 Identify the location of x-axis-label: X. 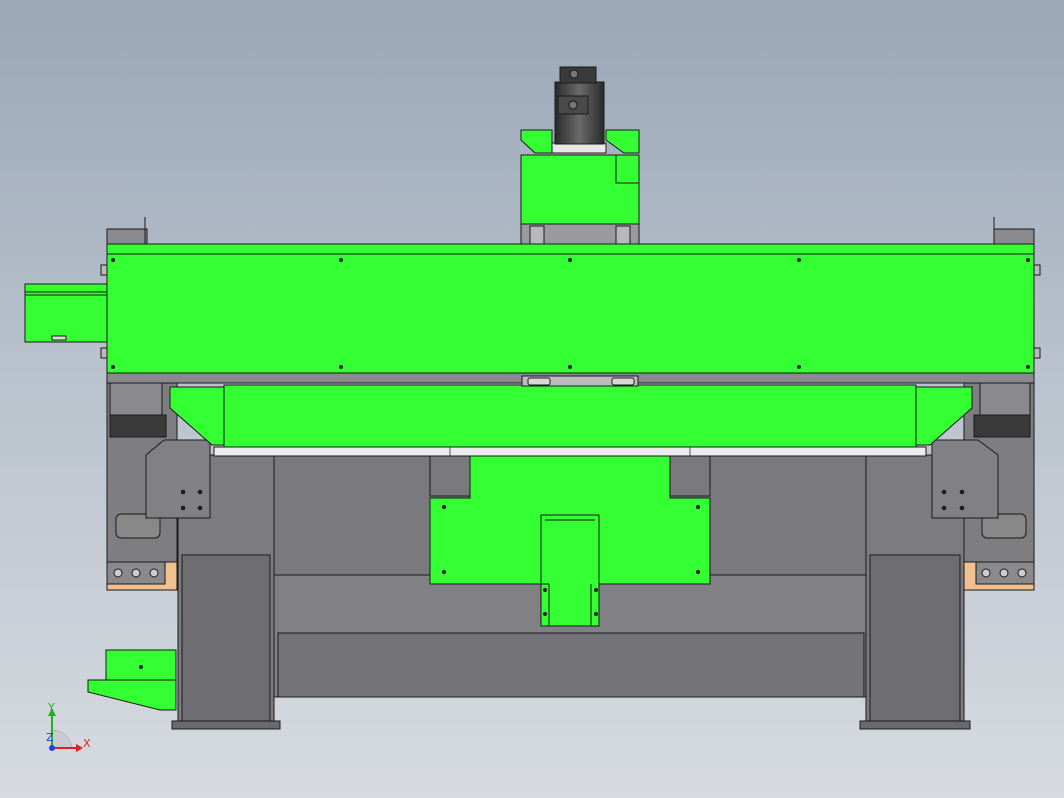
(87, 743).